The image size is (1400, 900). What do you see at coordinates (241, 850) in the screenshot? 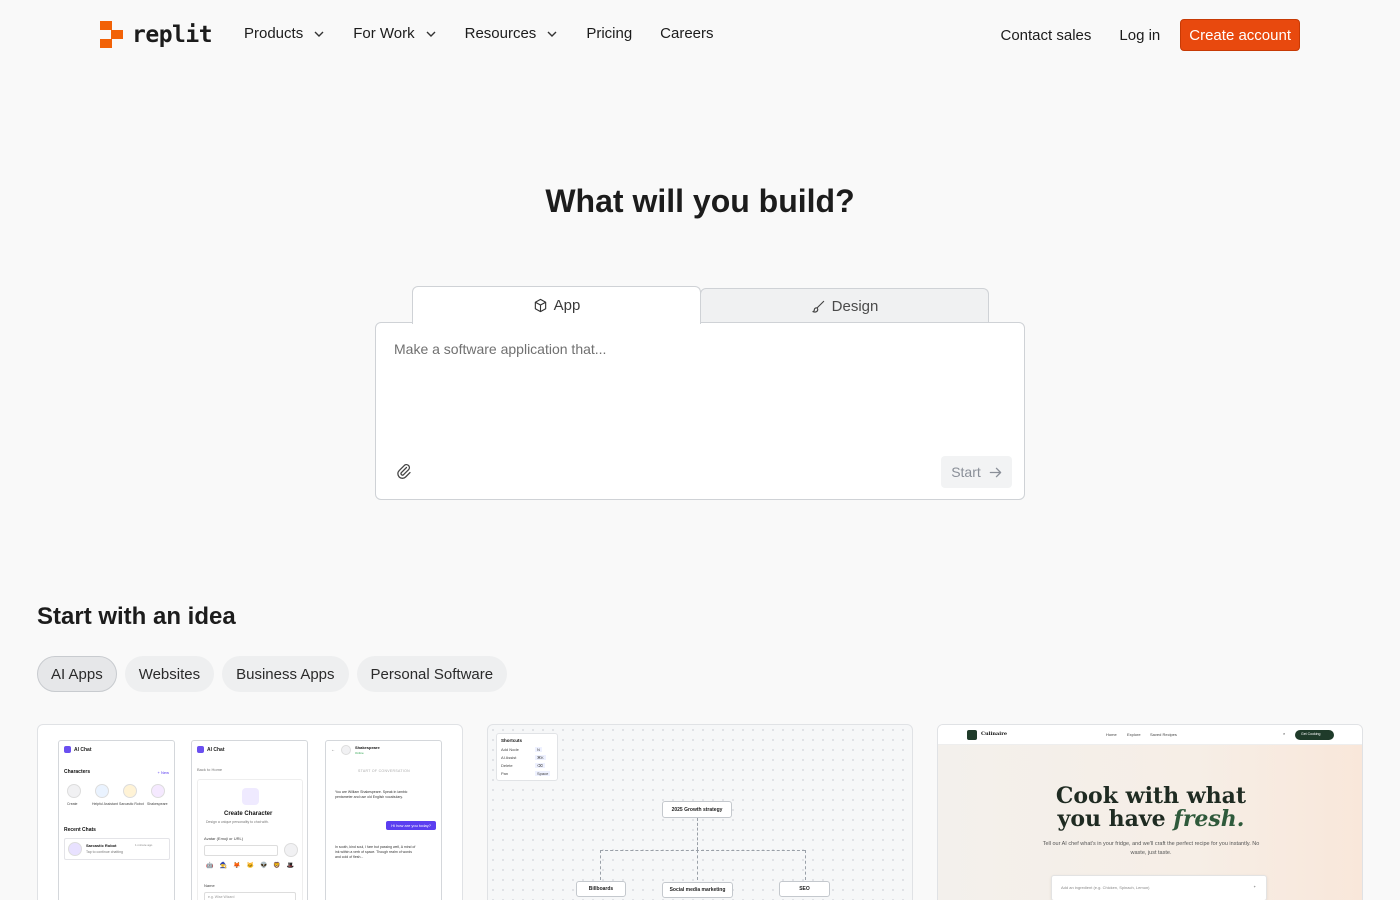
I see `avatar-input` at bounding box center [241, 850].